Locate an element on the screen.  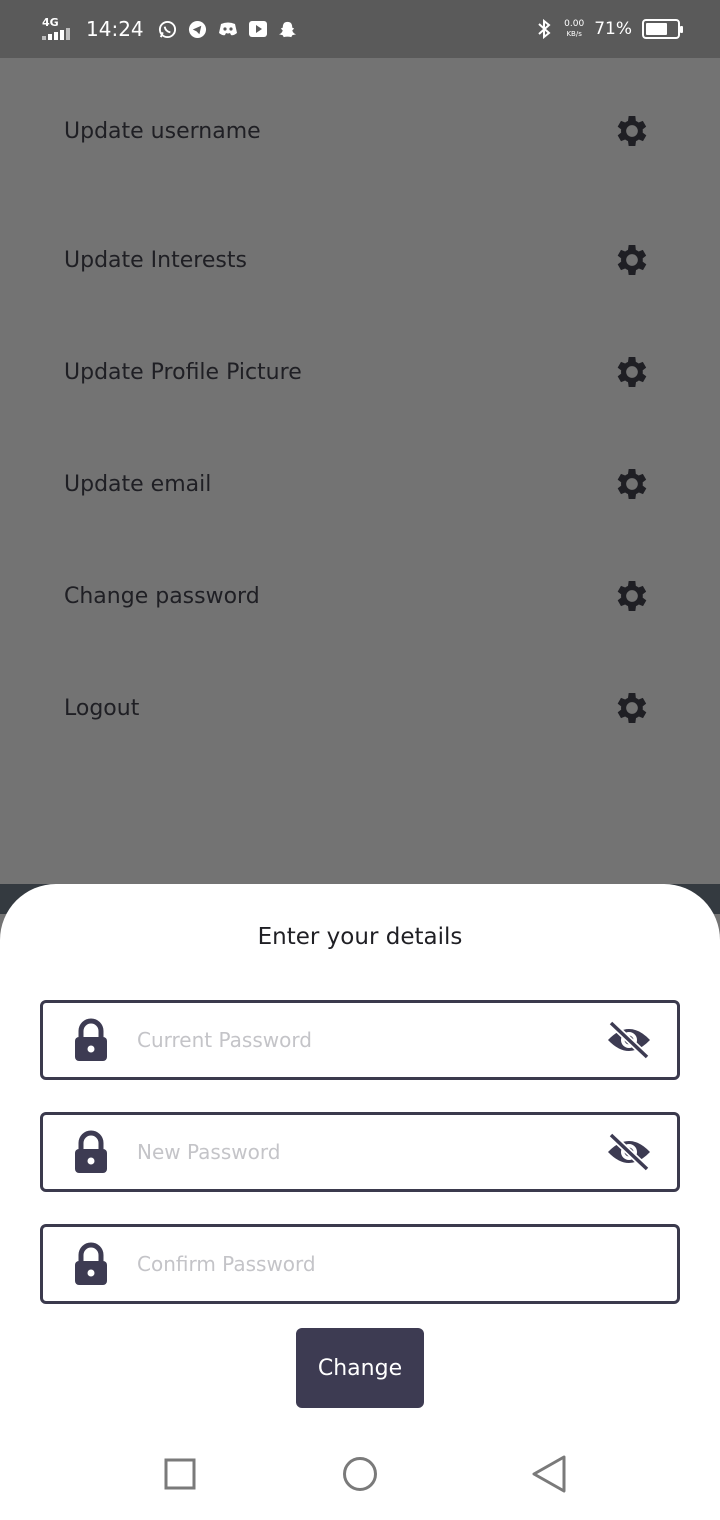
setting-logout: Logout is located at coordinates (360, 708).